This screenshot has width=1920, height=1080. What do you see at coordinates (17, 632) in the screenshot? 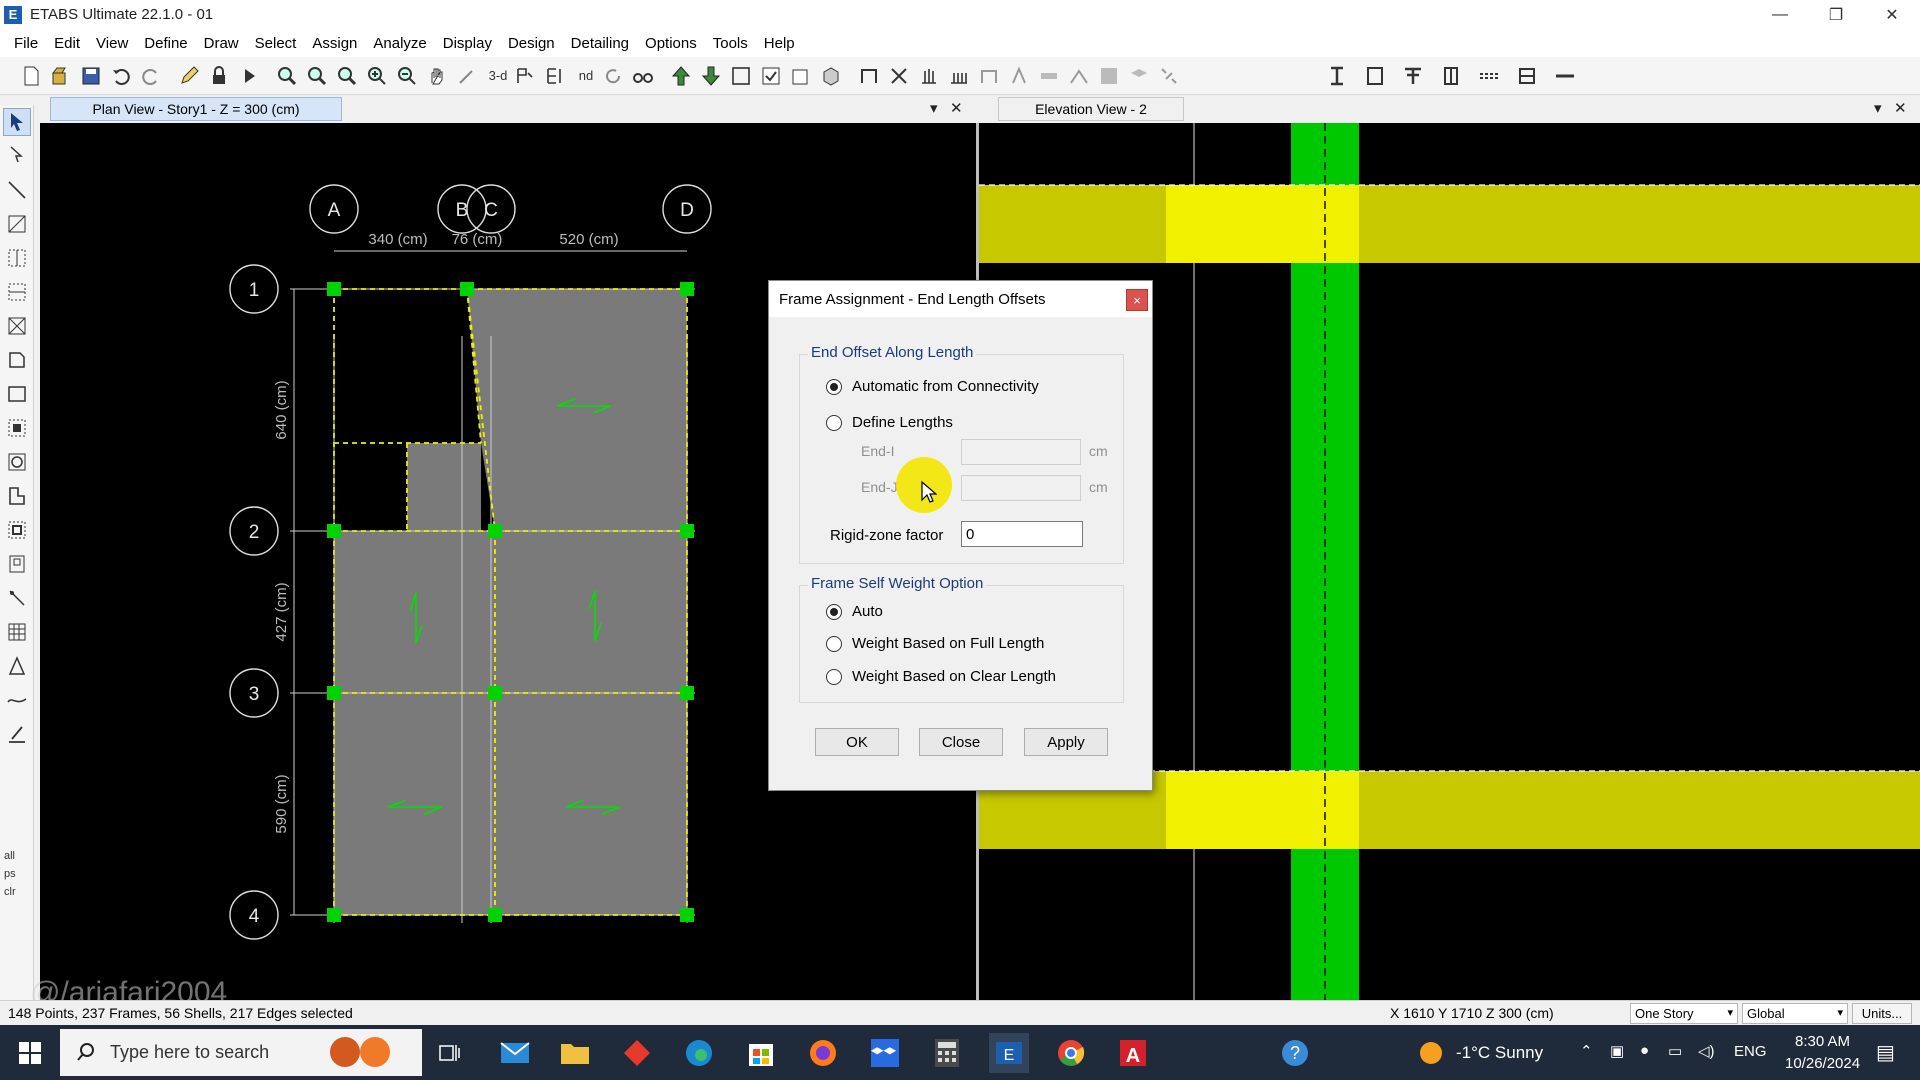
I see `draw-grid-icon` at bounding box center [17, 632].